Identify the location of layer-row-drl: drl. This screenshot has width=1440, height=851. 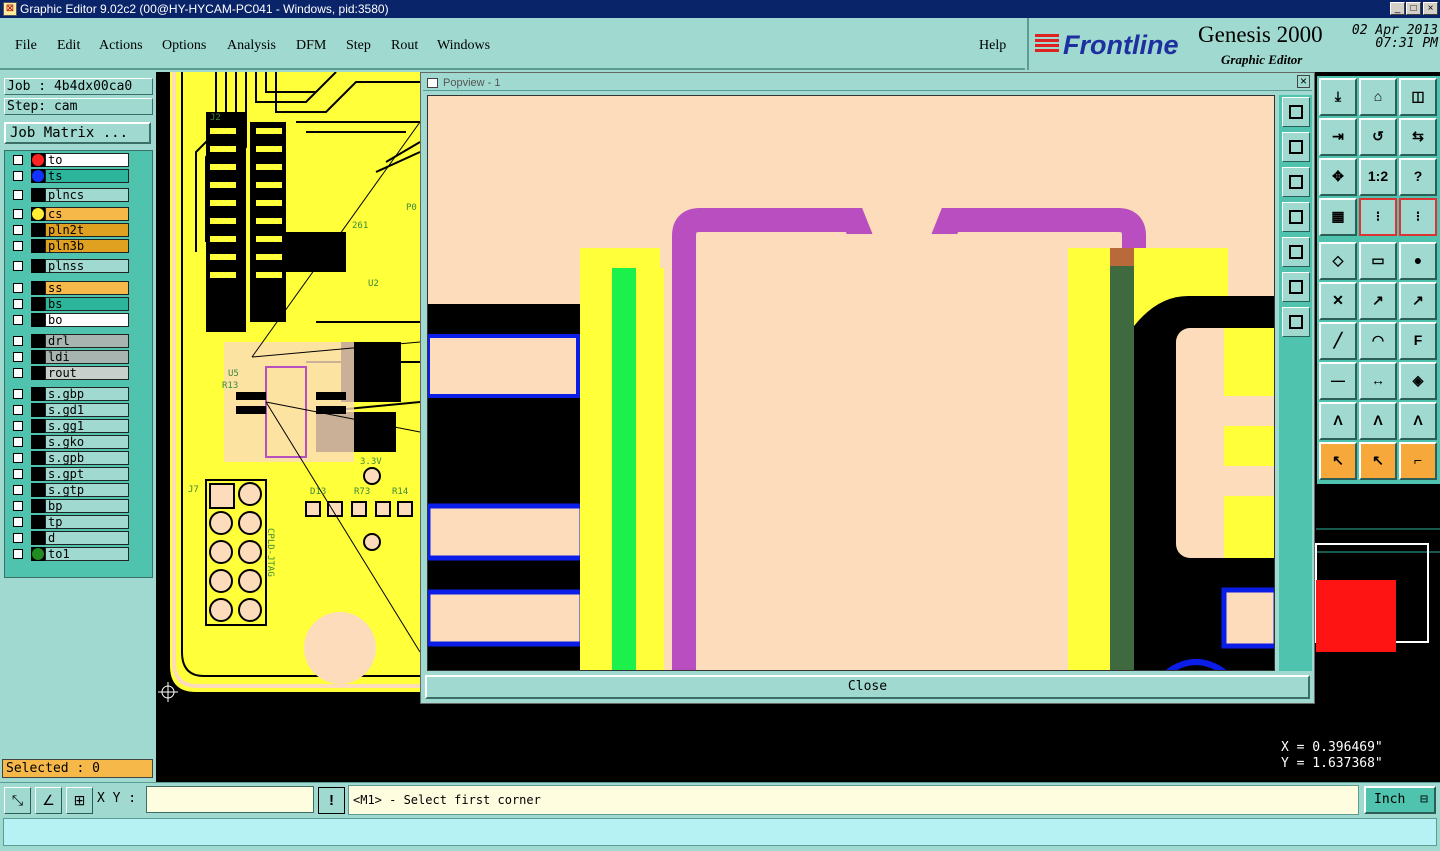
(69, 341).